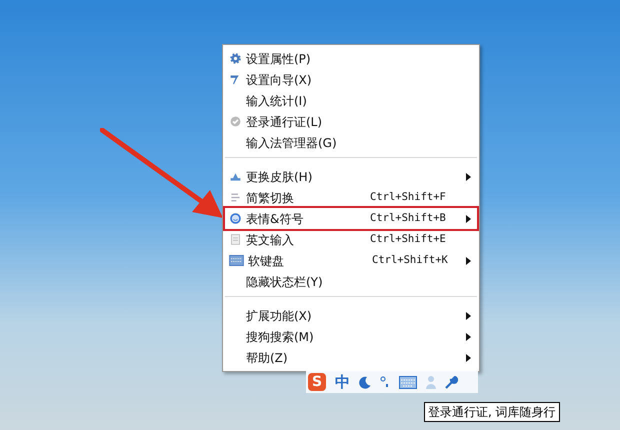  I want to click on menu-item-label: 输入法管理器(G), so click(292, 143).